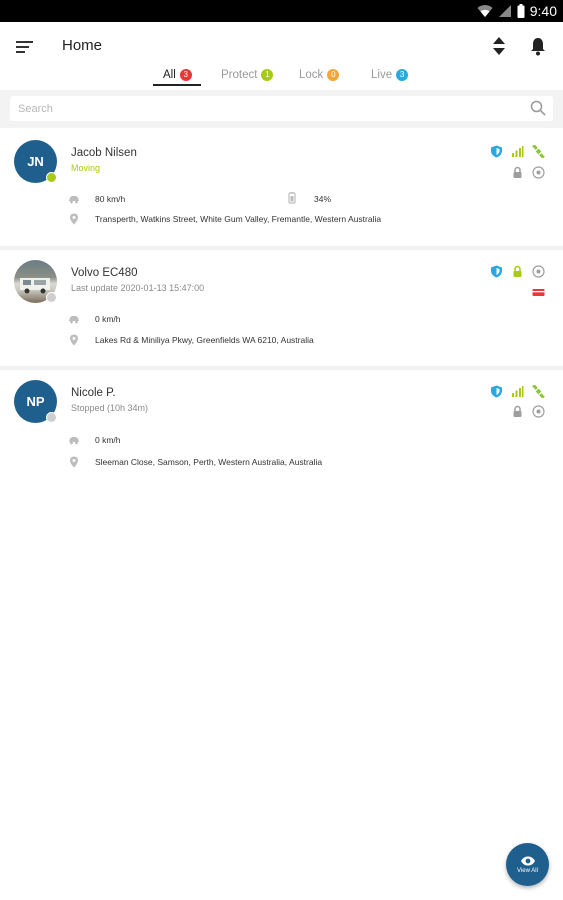 The height and width of the screenshot is (900, 563). What do you see at coordinates (110, 408) in the screenshot?
I see `asset-status: Stopped (10h 34m)` at bounding box center [110, 408].